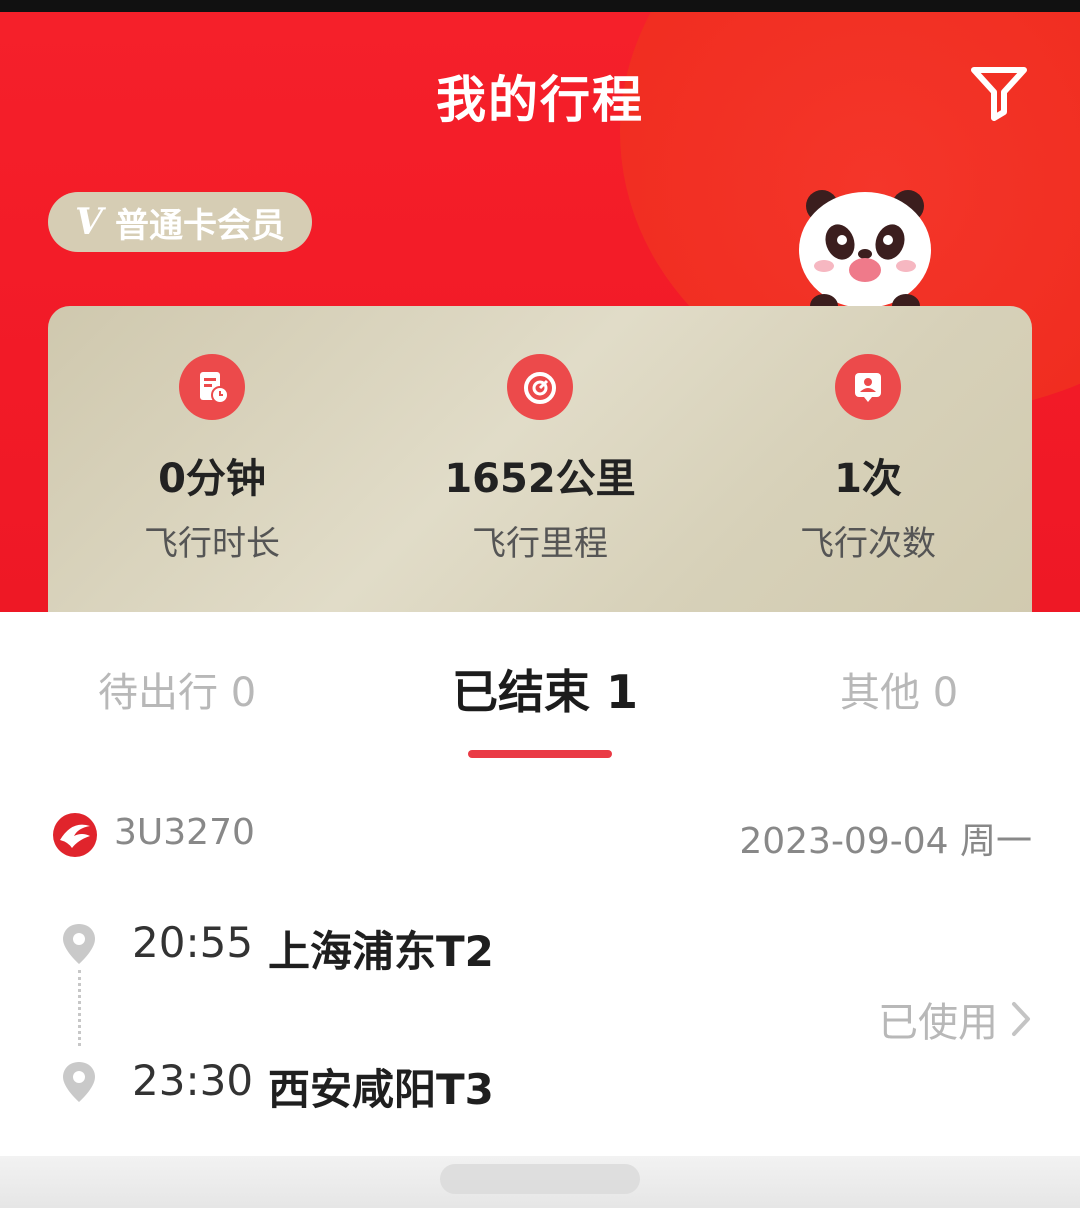  What do you see at coordinates (212, 479) in the screenshot?
I see `stat-value: 0分钟` at bounding box center [212, 479].